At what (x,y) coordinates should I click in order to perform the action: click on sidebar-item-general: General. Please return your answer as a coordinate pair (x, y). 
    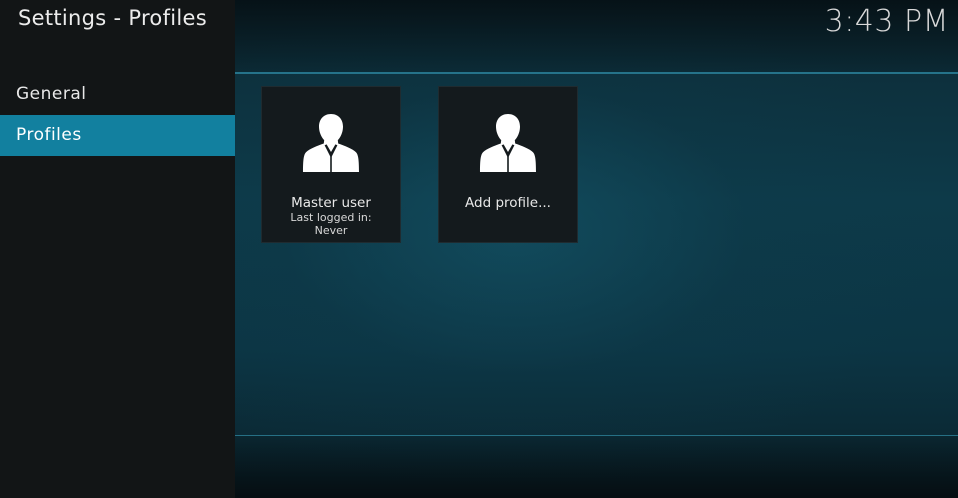
    Looking at the image, I should click on (117, 94).